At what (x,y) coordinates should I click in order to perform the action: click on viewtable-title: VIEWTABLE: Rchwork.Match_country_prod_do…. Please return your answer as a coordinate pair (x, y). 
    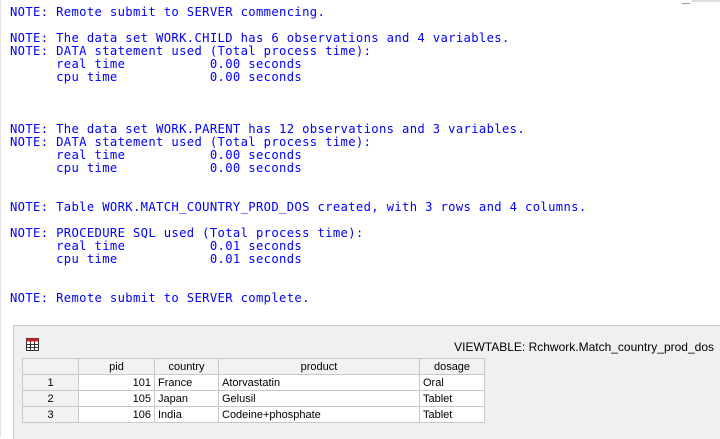
    Looking at the image, I should click on (584, 347).